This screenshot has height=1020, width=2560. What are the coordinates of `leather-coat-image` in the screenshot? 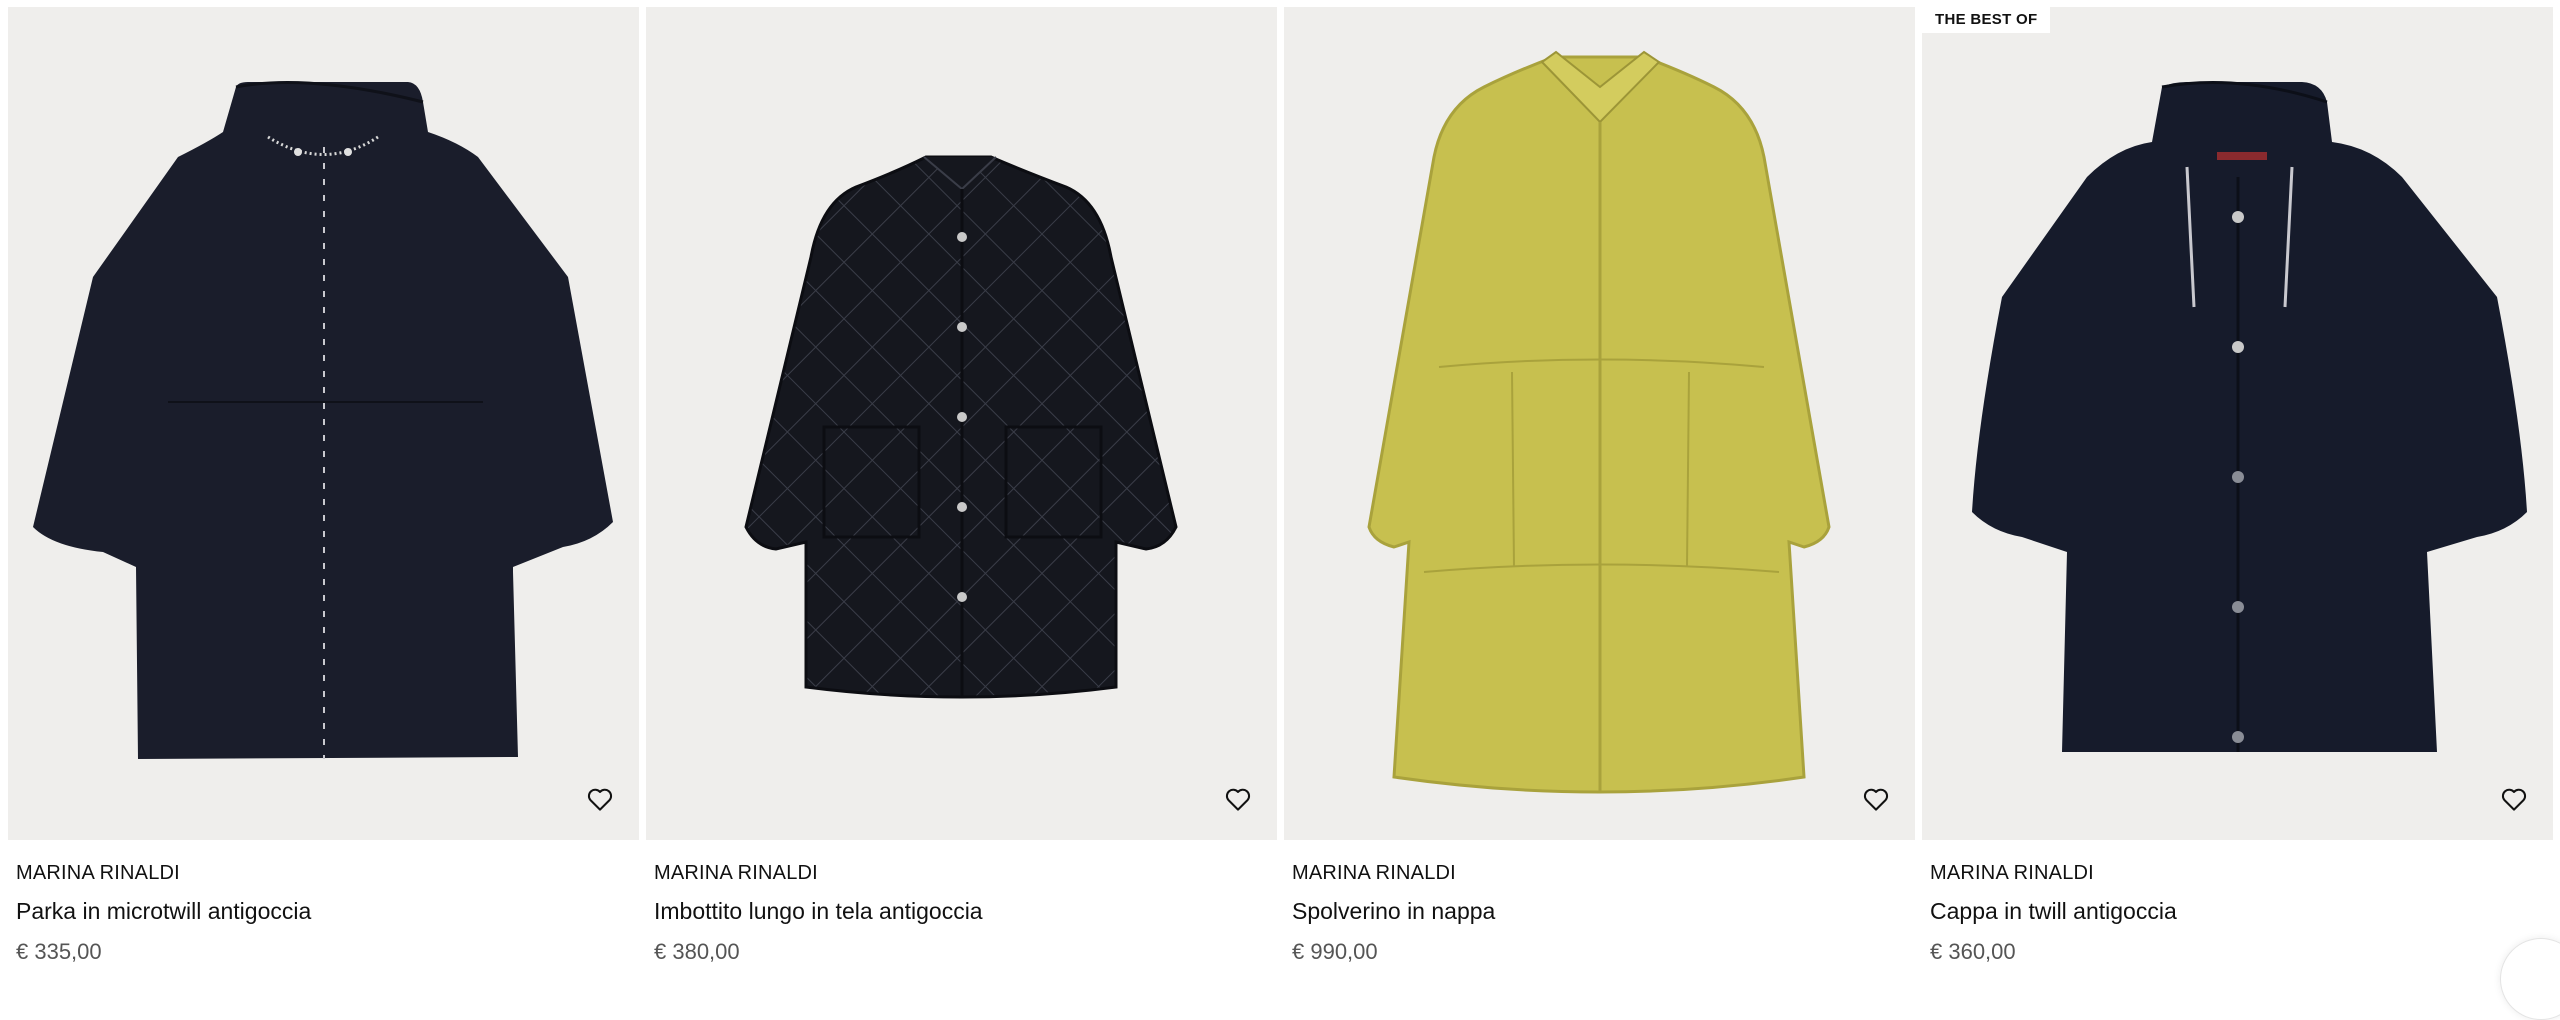 It's located at (1599, 422).